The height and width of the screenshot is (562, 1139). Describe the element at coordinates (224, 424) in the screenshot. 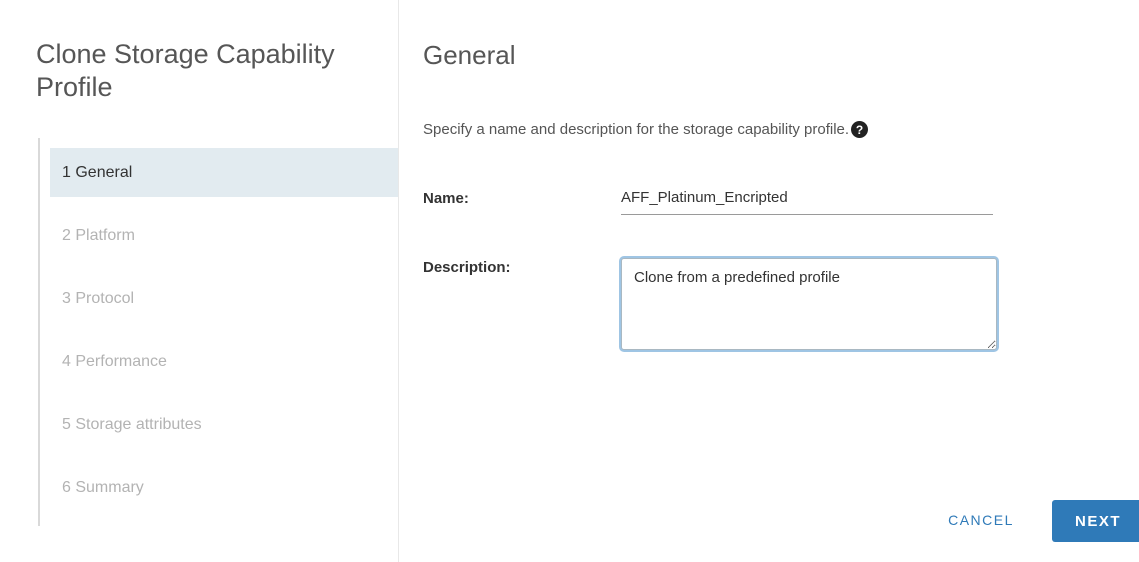

I see `step-storage-attributes: 5 Storage attributes` at that location.